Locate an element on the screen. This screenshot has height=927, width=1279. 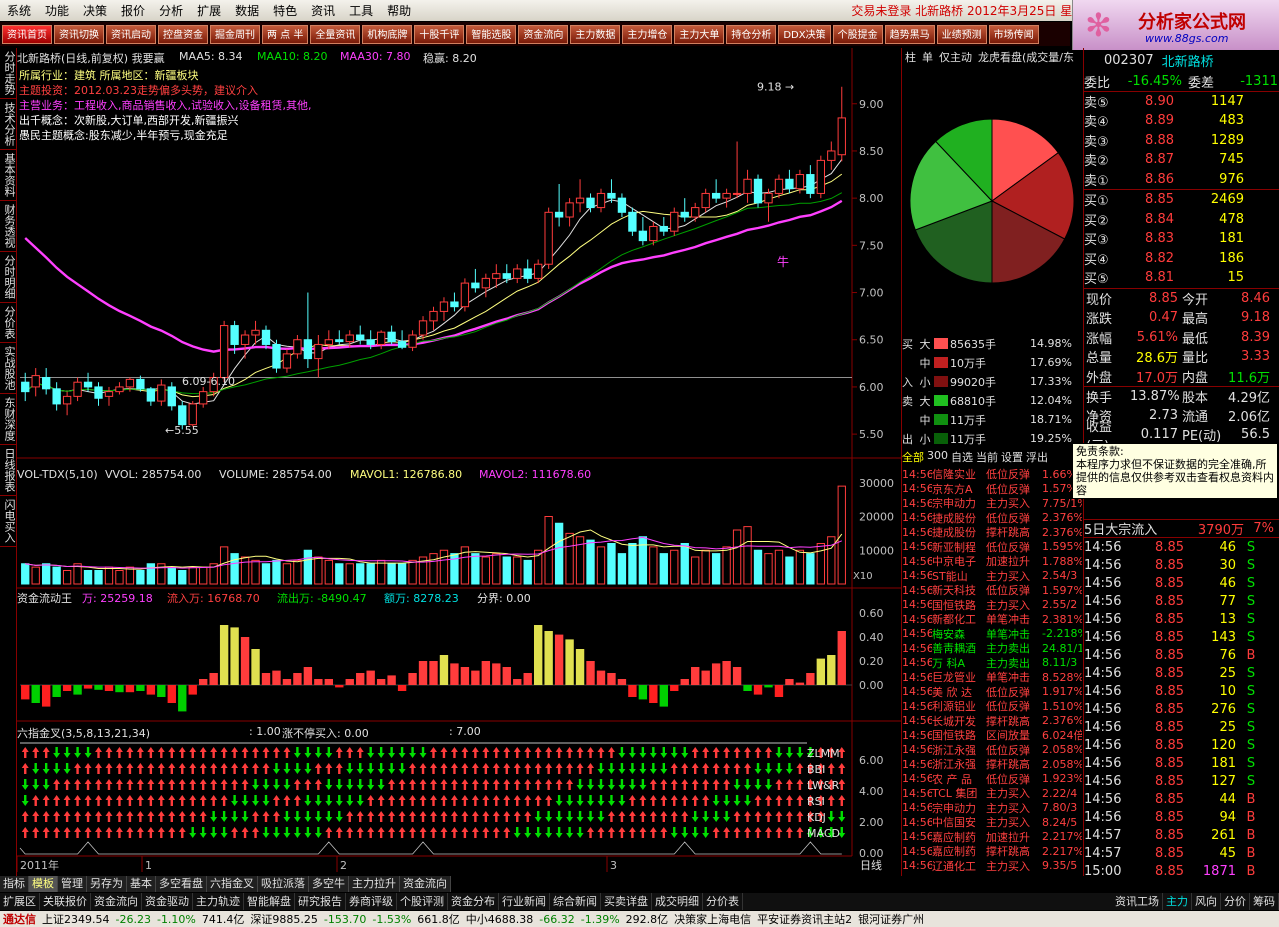
left-tab-0: 分时走势 is located at coordinates (8, 73).